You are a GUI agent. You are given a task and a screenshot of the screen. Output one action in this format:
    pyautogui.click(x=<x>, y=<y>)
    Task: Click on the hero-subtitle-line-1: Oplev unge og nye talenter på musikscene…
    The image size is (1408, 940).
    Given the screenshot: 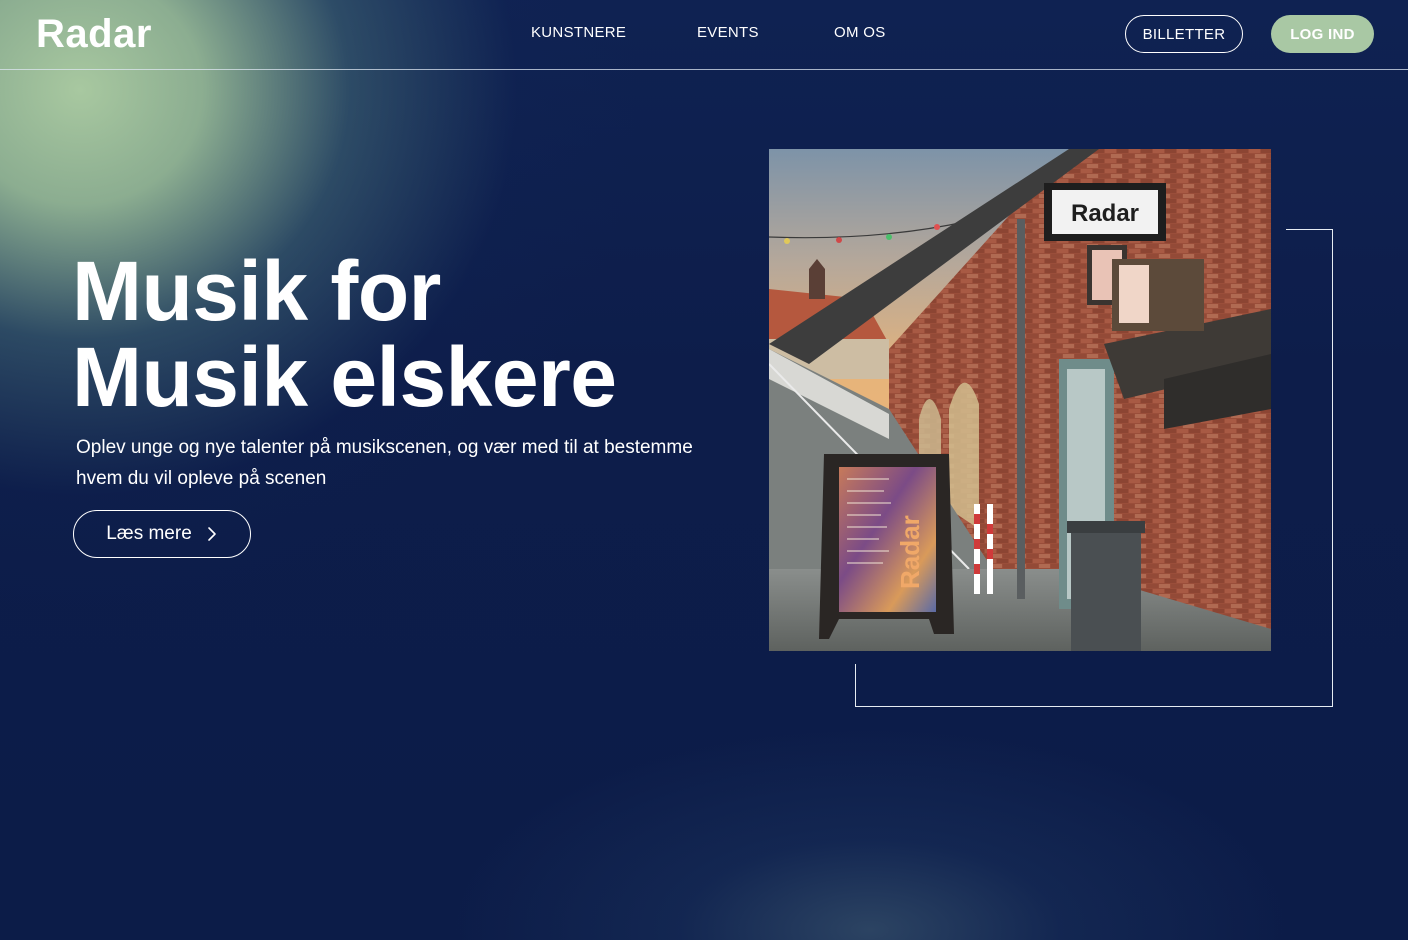 What is the action you would take?
    pyautogui.click(x=384, y=447)
    